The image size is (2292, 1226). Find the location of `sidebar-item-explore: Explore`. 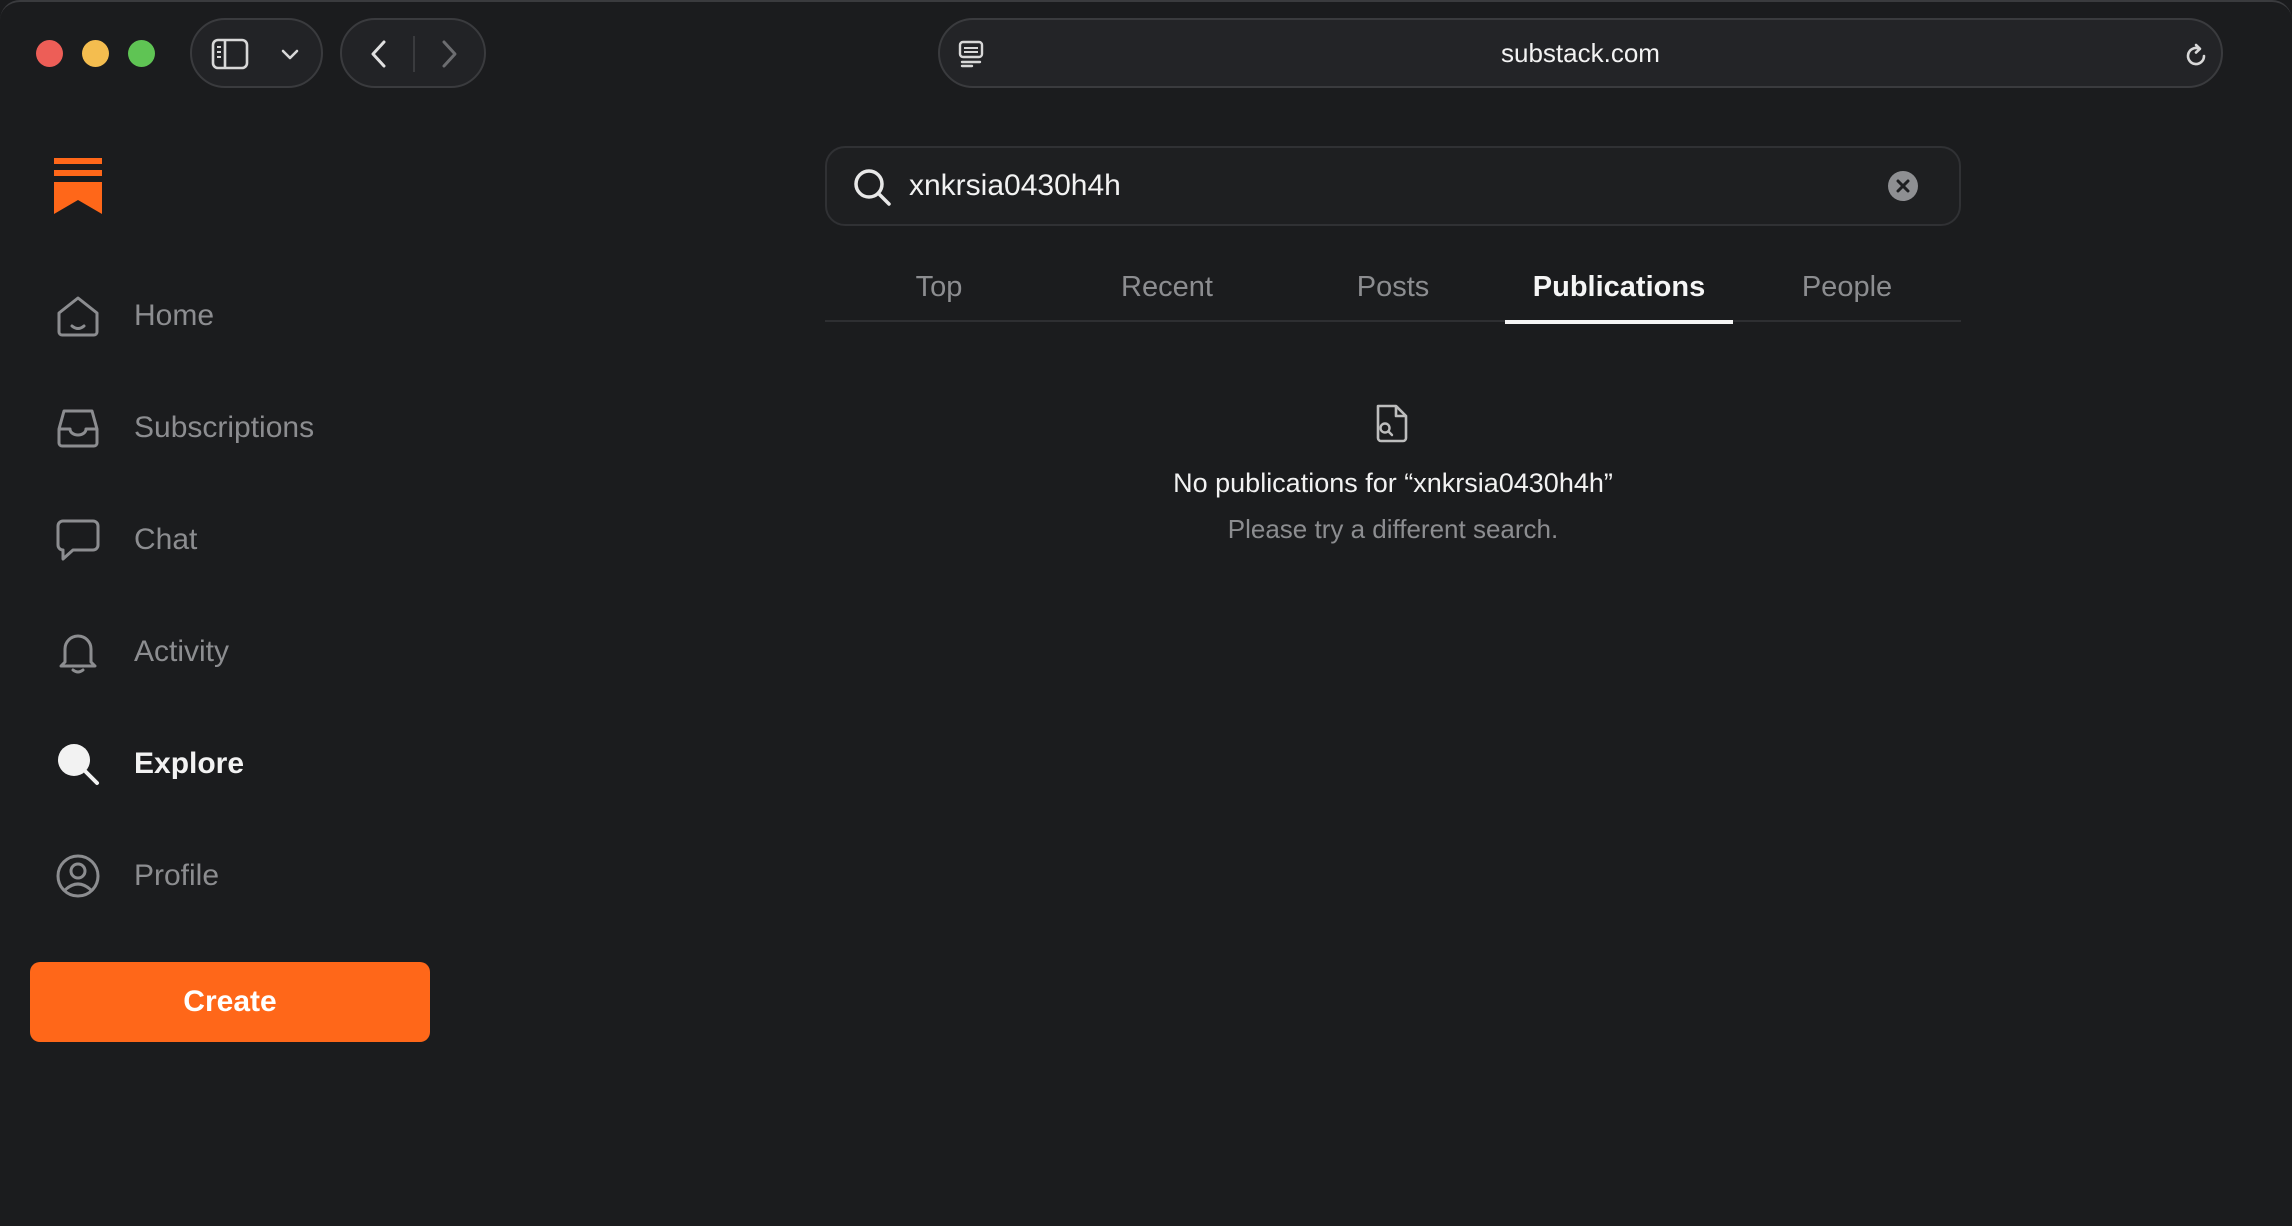

sidebar-item-explore: Explore is located at coordinates (244, 764).